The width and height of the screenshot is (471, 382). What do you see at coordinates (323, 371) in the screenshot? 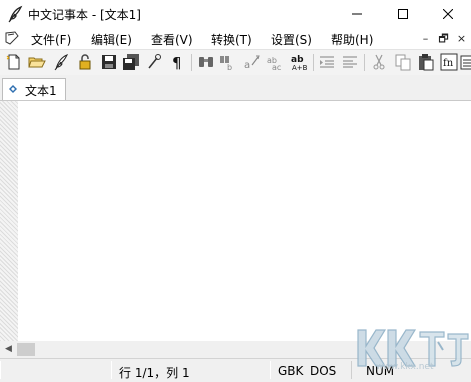
I see `line-ending-label: DOS` at bounding box center [323, 371].